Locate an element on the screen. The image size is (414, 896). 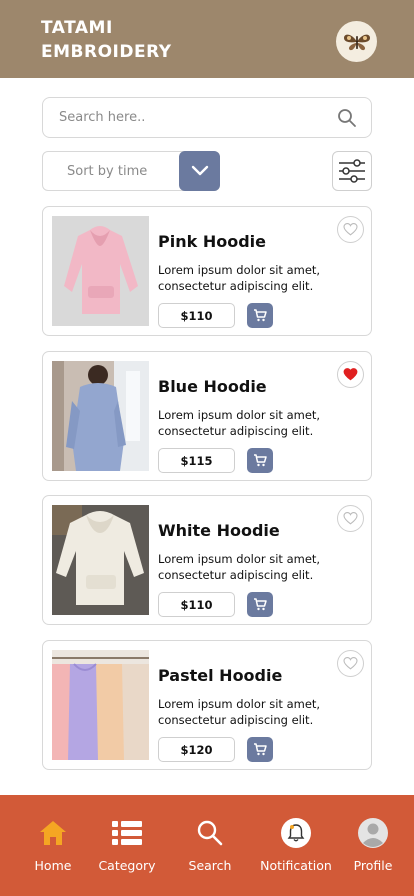
nav-label: Category is located at coordinates (127, 865).